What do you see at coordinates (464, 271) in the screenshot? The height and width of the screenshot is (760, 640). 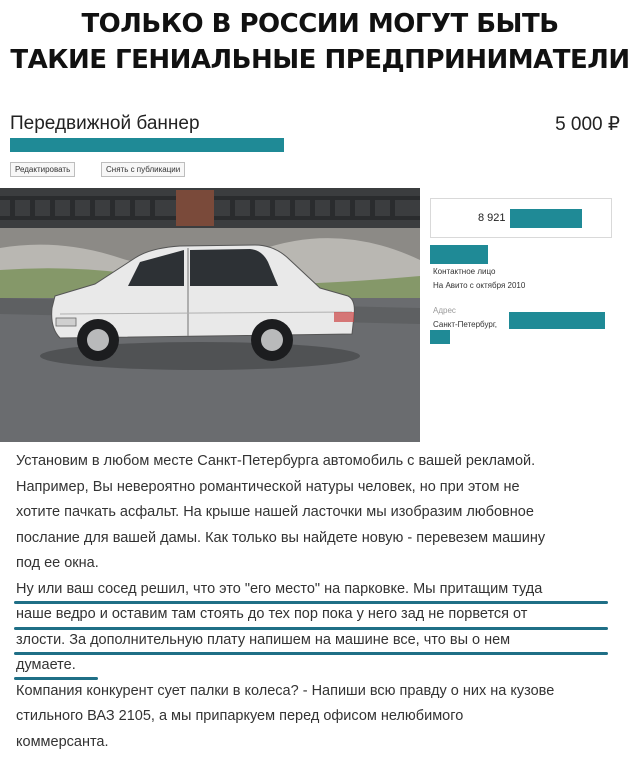 I see `contact-label: Контактное лицо` at bounding box center [464, 271].